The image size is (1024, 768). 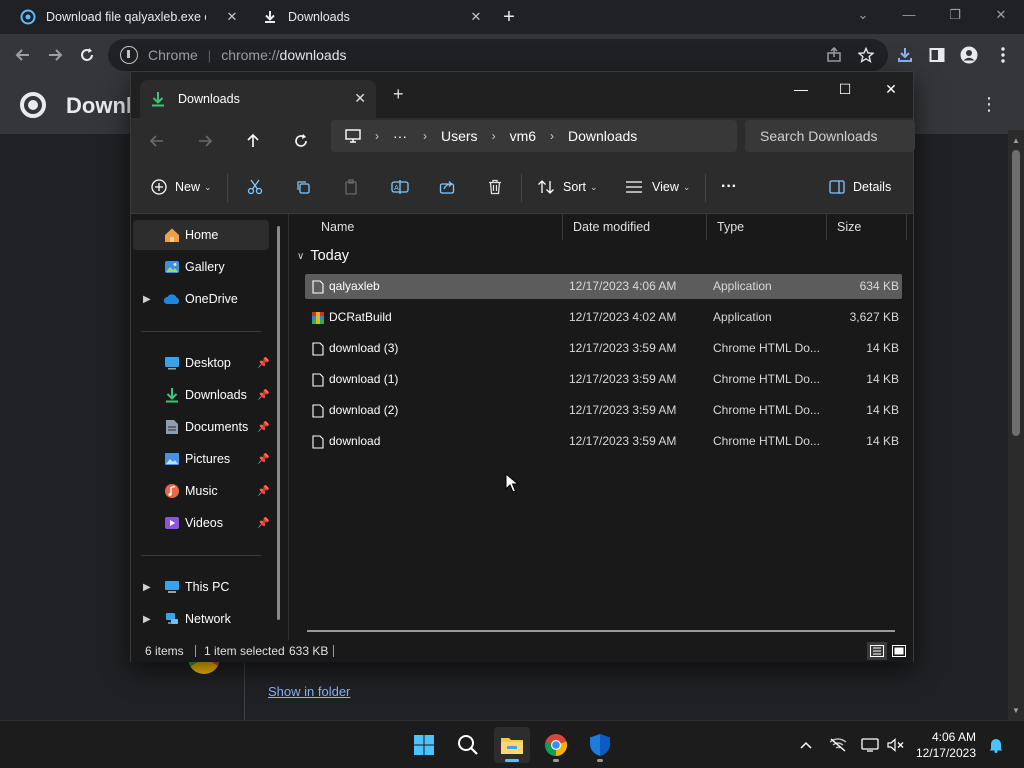 What do you see at coordinates (201, 587) in the screenshot?
I see `nav-item-this-pc: ▶ This PC` at bounding box center [201, 587].